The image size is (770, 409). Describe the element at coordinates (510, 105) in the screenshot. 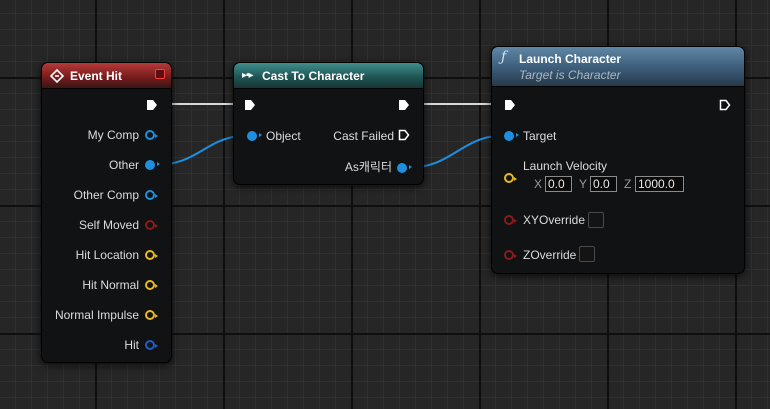

I see `launch-exec-in-pin` at that location.